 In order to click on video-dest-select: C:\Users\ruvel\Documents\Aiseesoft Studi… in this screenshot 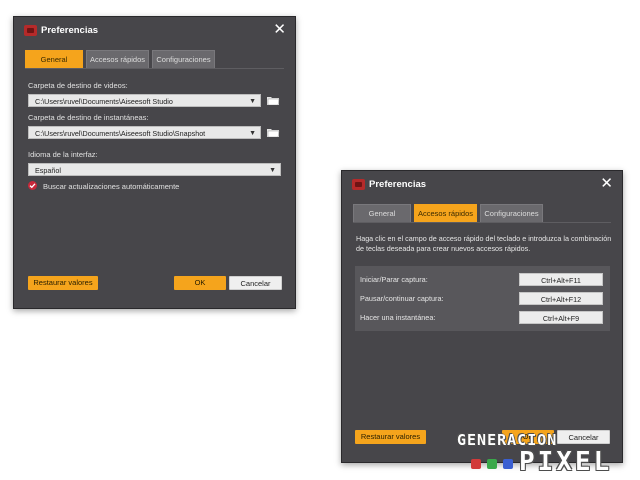, I will do `click(144, 100)`.